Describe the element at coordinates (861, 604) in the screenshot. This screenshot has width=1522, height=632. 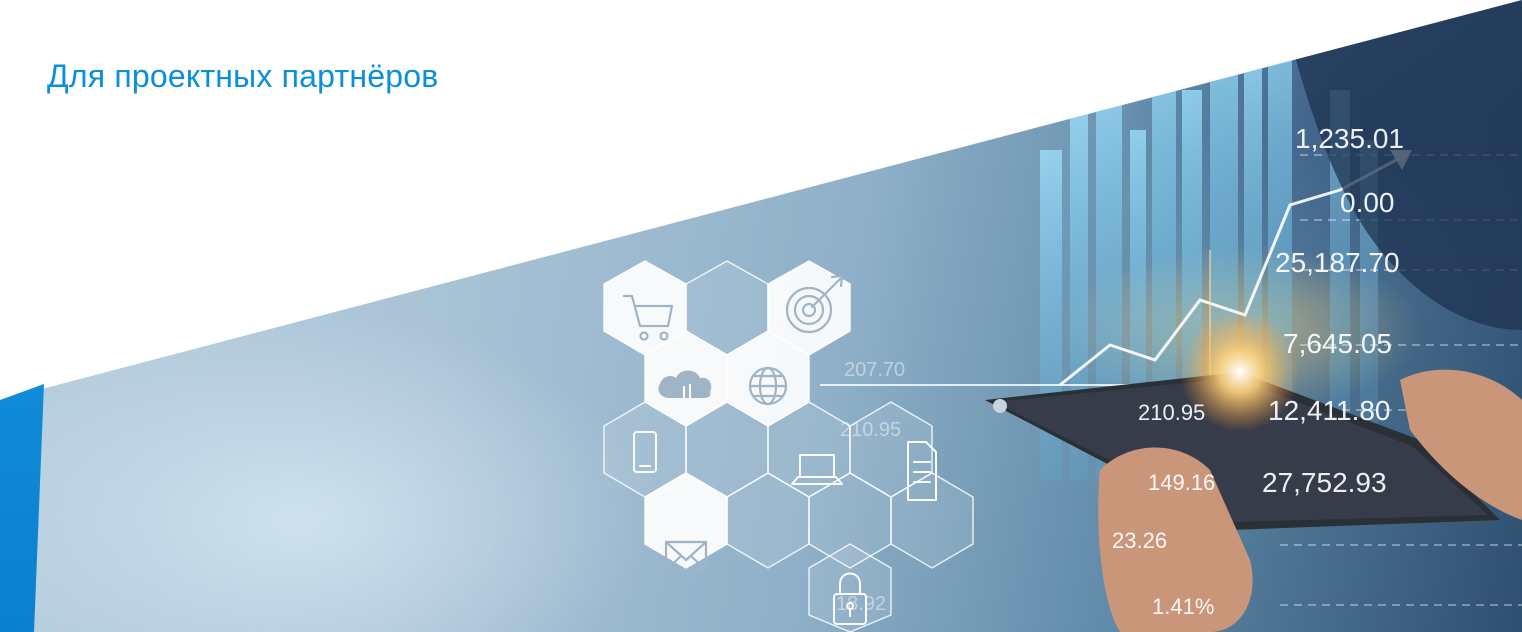
I see `dashboard-number: 18.92` at that location.